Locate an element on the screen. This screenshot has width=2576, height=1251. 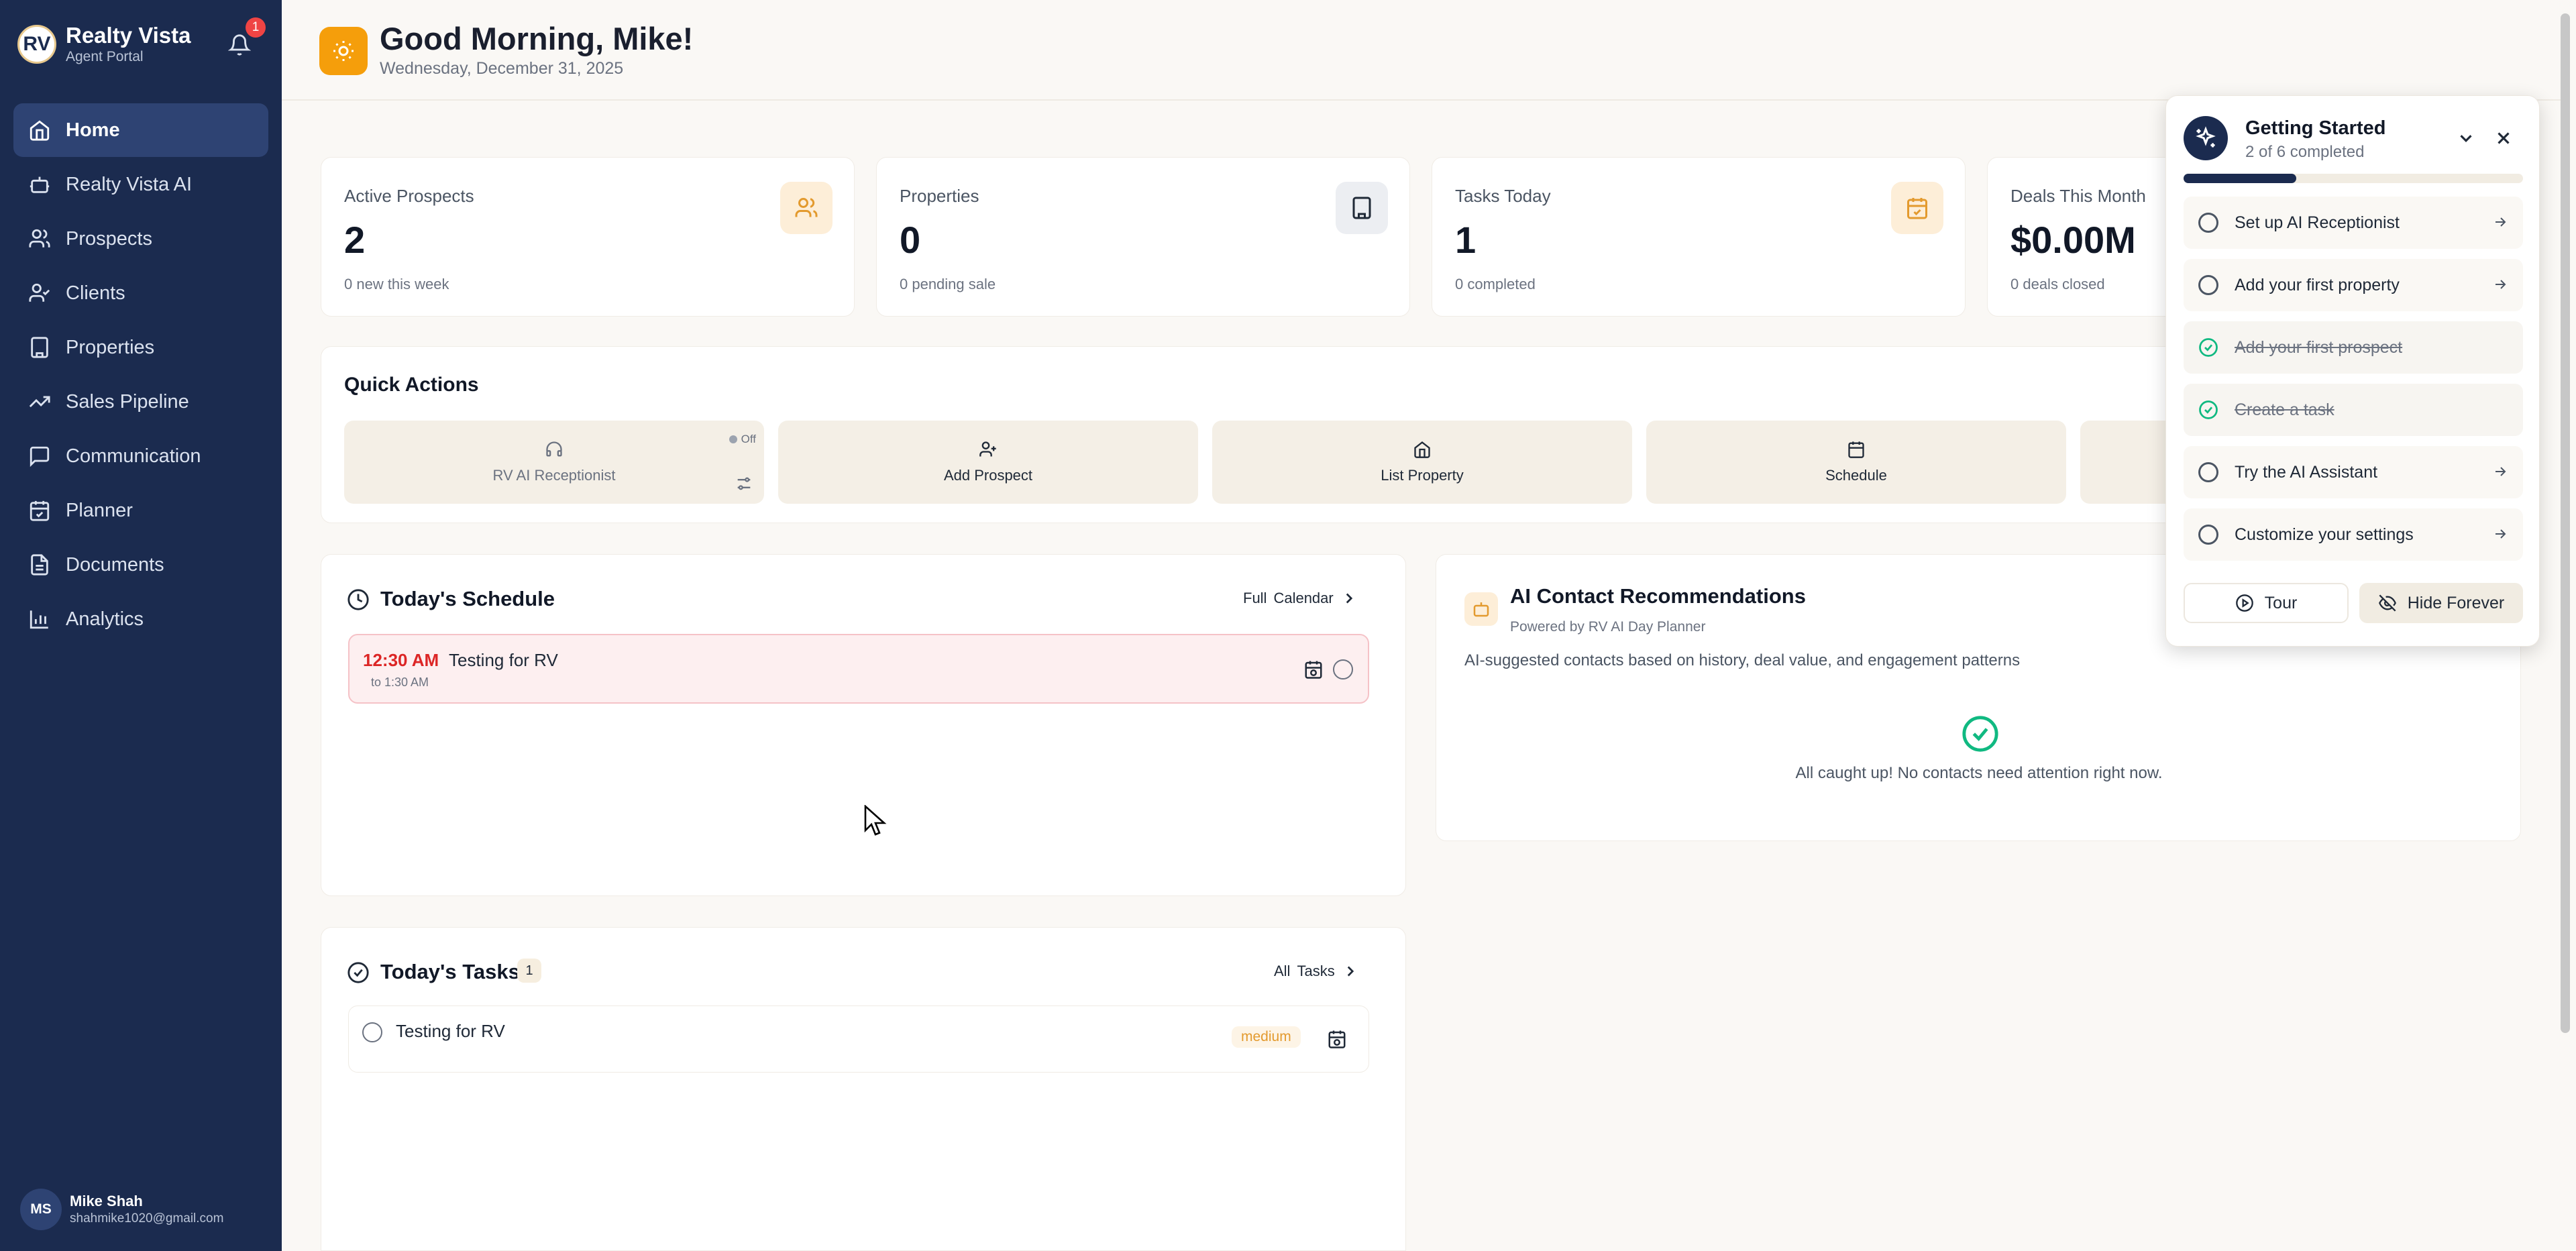
full-calendar-link: Full Calendar is located at coordinates (1300, 598).